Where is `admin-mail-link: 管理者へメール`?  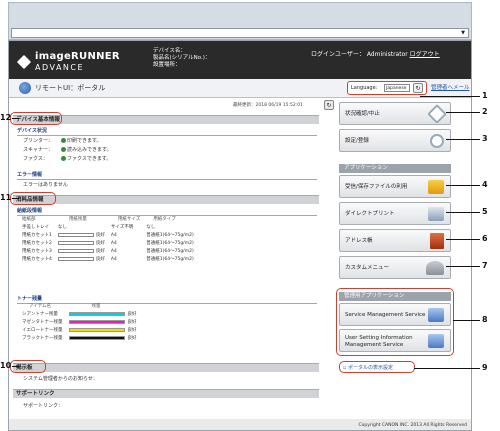 admin-mail-link: 管理者へメール is located at coordinates (450, 87).